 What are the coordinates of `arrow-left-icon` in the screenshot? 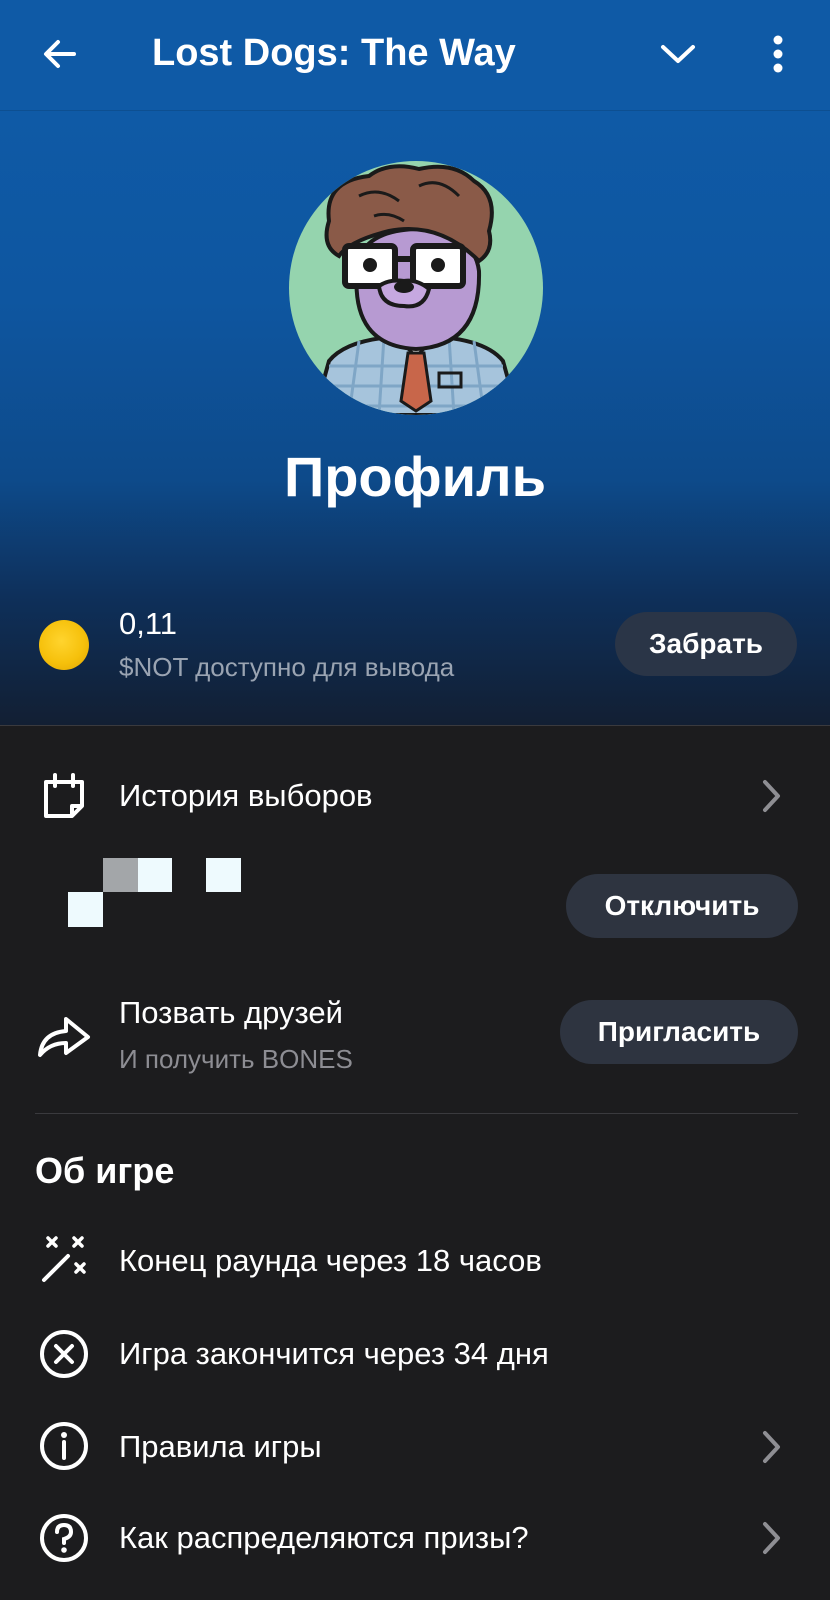 It's located at (60, 54).